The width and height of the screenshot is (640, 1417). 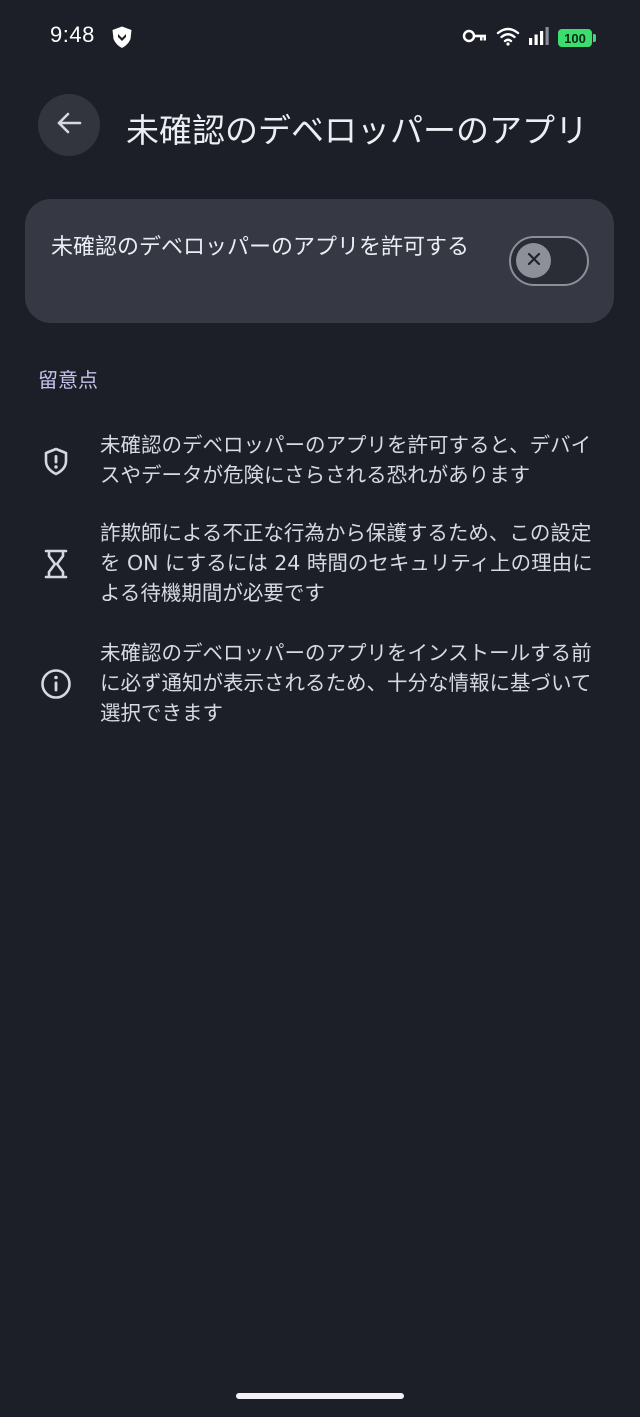 I want to click on allow-unverified-apps-switch, so click(x=549, y=261).